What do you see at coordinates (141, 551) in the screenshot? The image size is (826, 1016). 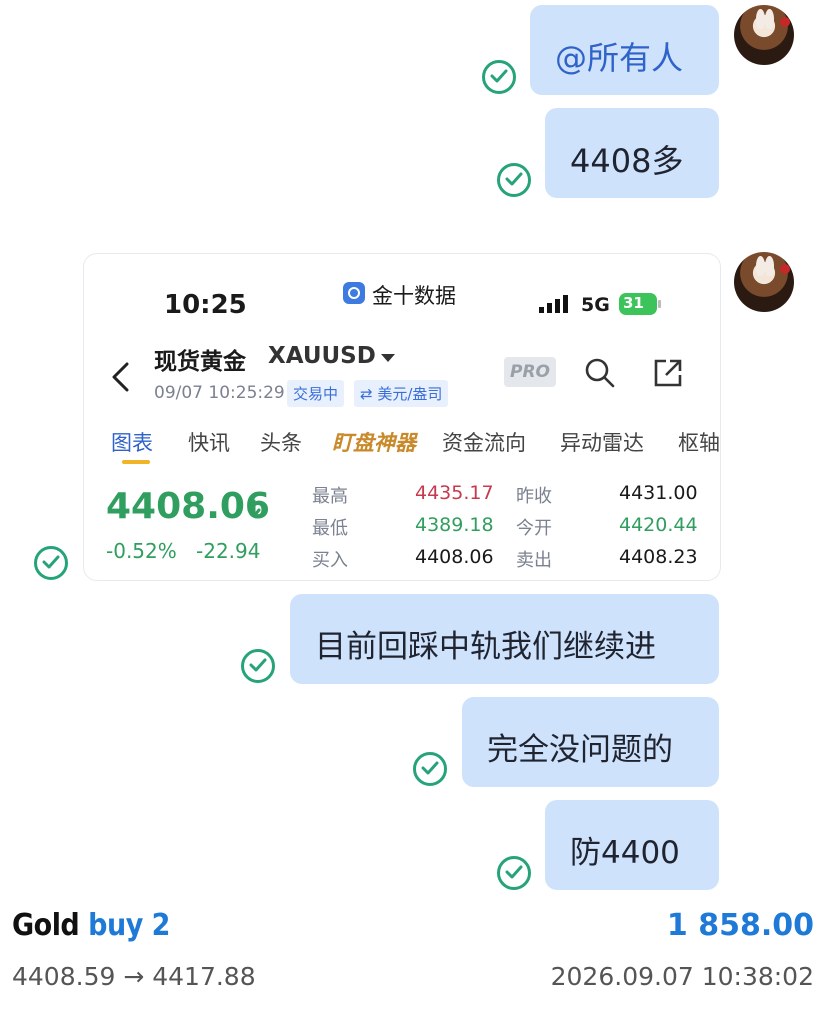 I see `change-percent: -0.52%` at bounding box center [141, 551].